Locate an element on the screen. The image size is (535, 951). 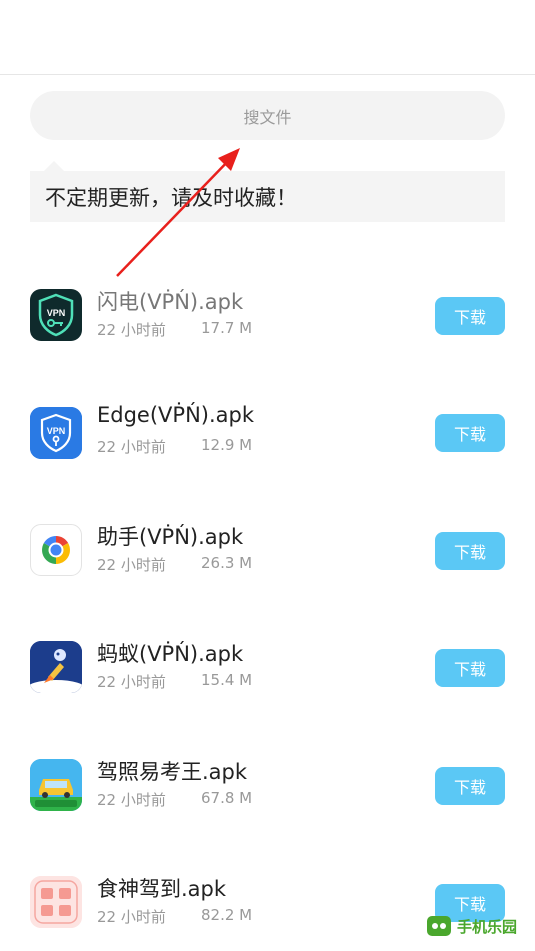
top-bar is located at coordinates (267, 37).